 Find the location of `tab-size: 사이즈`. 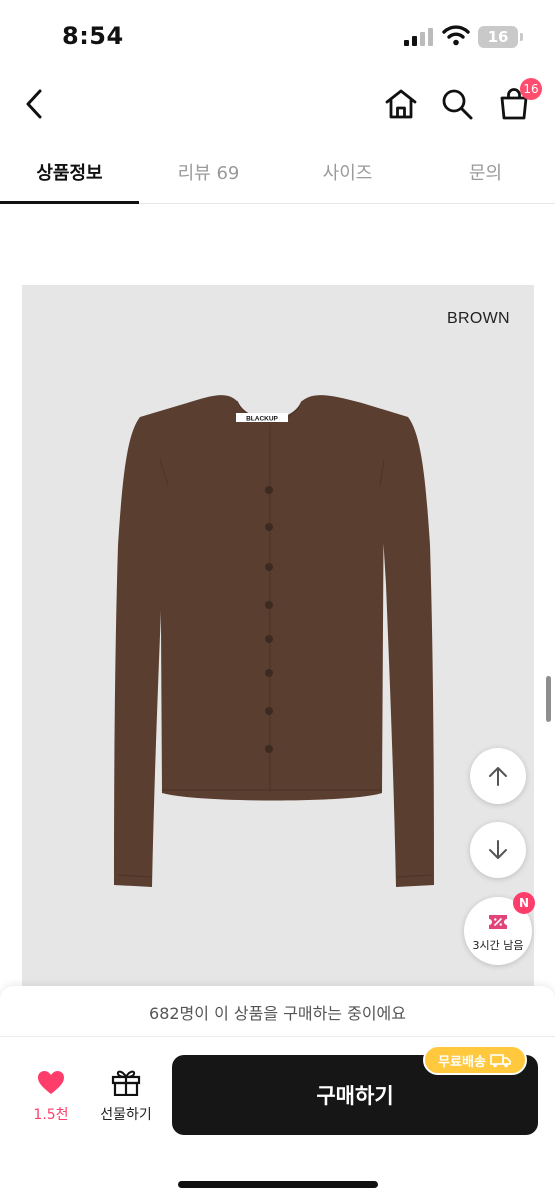

tab-size: 사이즈 is located at coordinates (347, 171).